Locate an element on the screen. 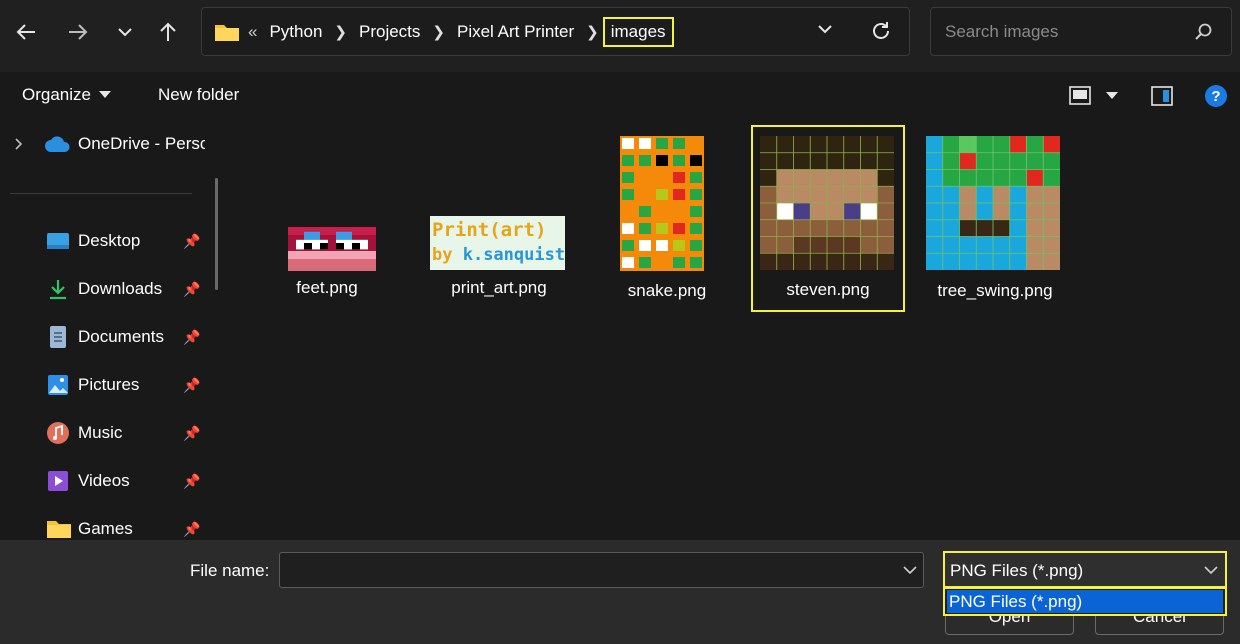 This screenshot has width=1240, height=644. file-name-label: print_art.png is located at coordinates (499, 287).